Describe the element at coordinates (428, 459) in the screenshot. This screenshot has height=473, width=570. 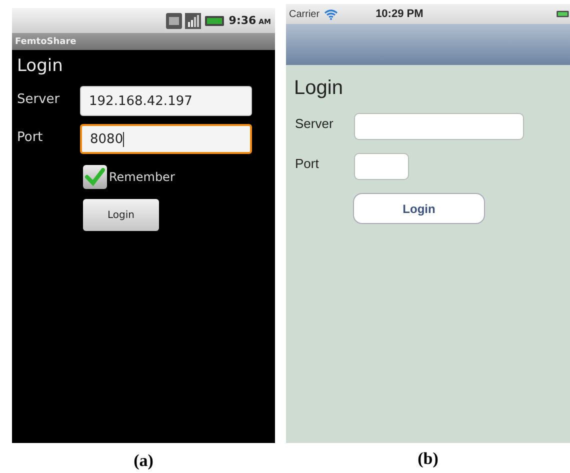
I see `figure-caption: (b)` at that location.